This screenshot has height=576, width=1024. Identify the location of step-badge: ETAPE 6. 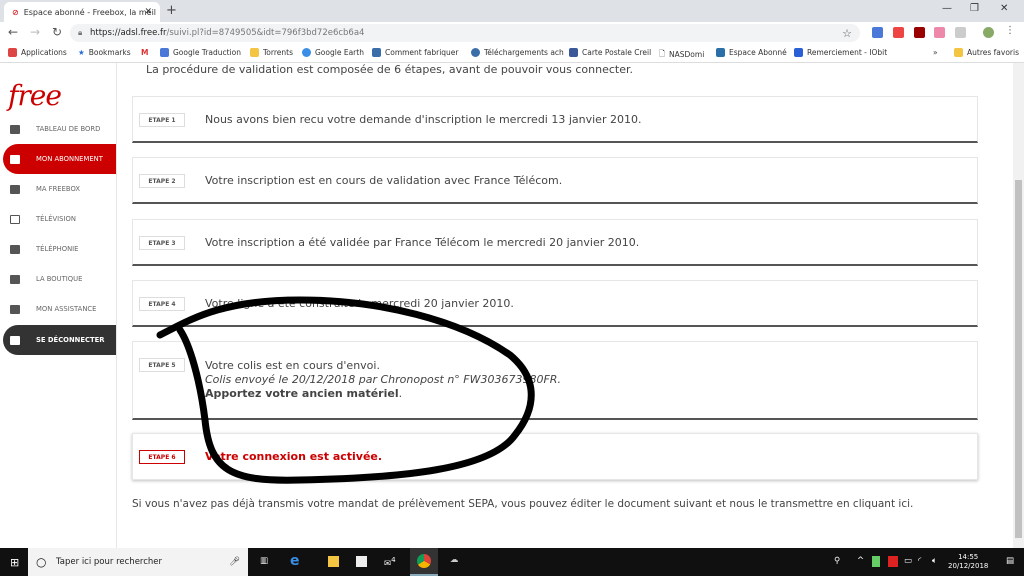
(162, 457).